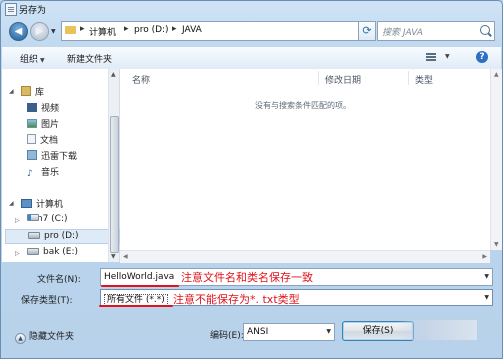  Describe the element at coordinates (11, 9) in the screenshot. I see `dialog-icon` at that location.